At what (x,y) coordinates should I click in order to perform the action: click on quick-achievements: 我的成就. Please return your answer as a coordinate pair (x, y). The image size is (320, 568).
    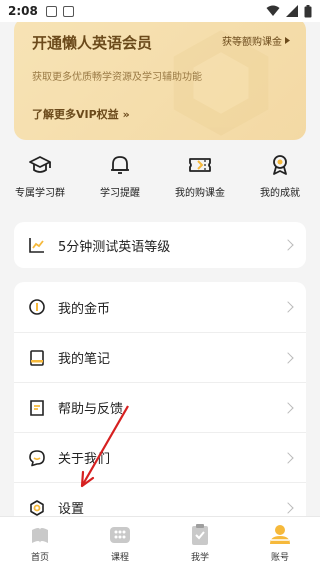
    Looking at the image, I should click on (280, 182).